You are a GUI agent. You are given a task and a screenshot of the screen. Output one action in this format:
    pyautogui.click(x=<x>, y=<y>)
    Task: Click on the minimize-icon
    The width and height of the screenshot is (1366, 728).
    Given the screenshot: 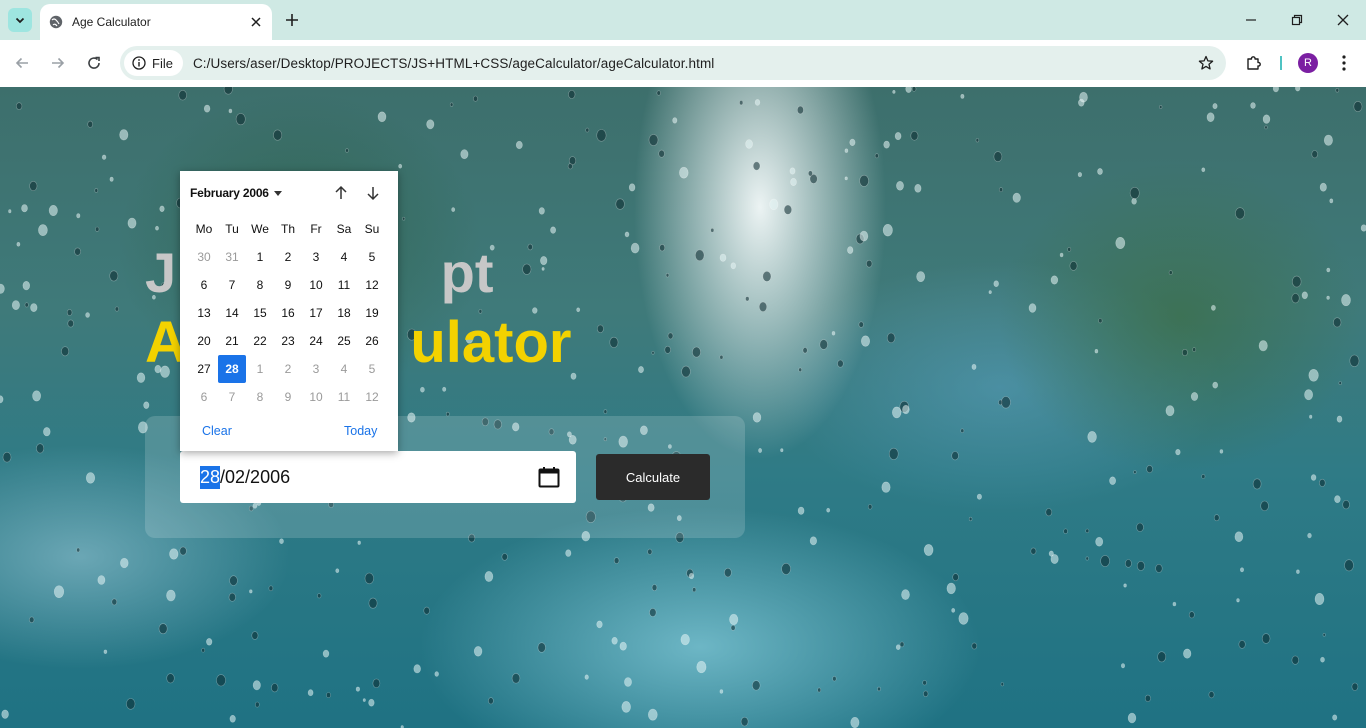 What is the action you would take?
    pyautogui.click(x=1251, y=20)
    